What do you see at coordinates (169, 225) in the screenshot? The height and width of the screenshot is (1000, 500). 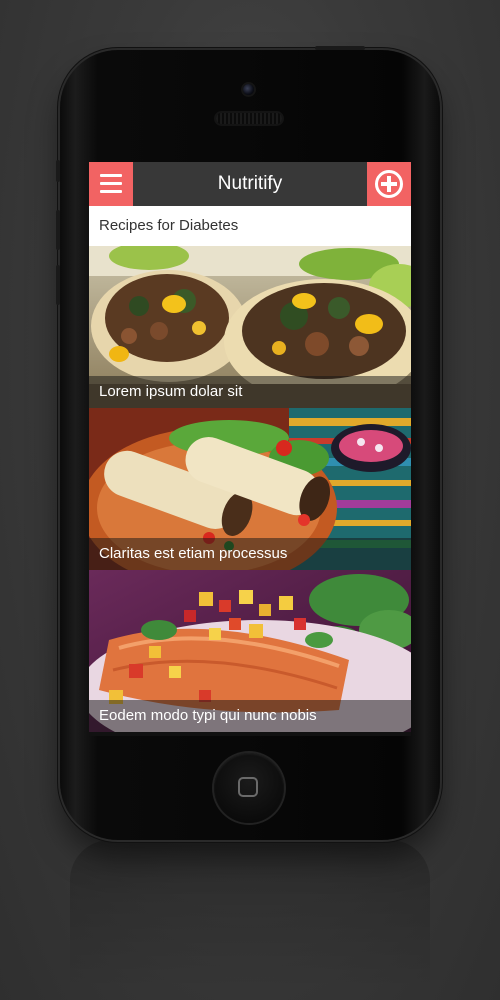 I see `section-title: Recipes for Diabetes` at bounding box center [169, 225].